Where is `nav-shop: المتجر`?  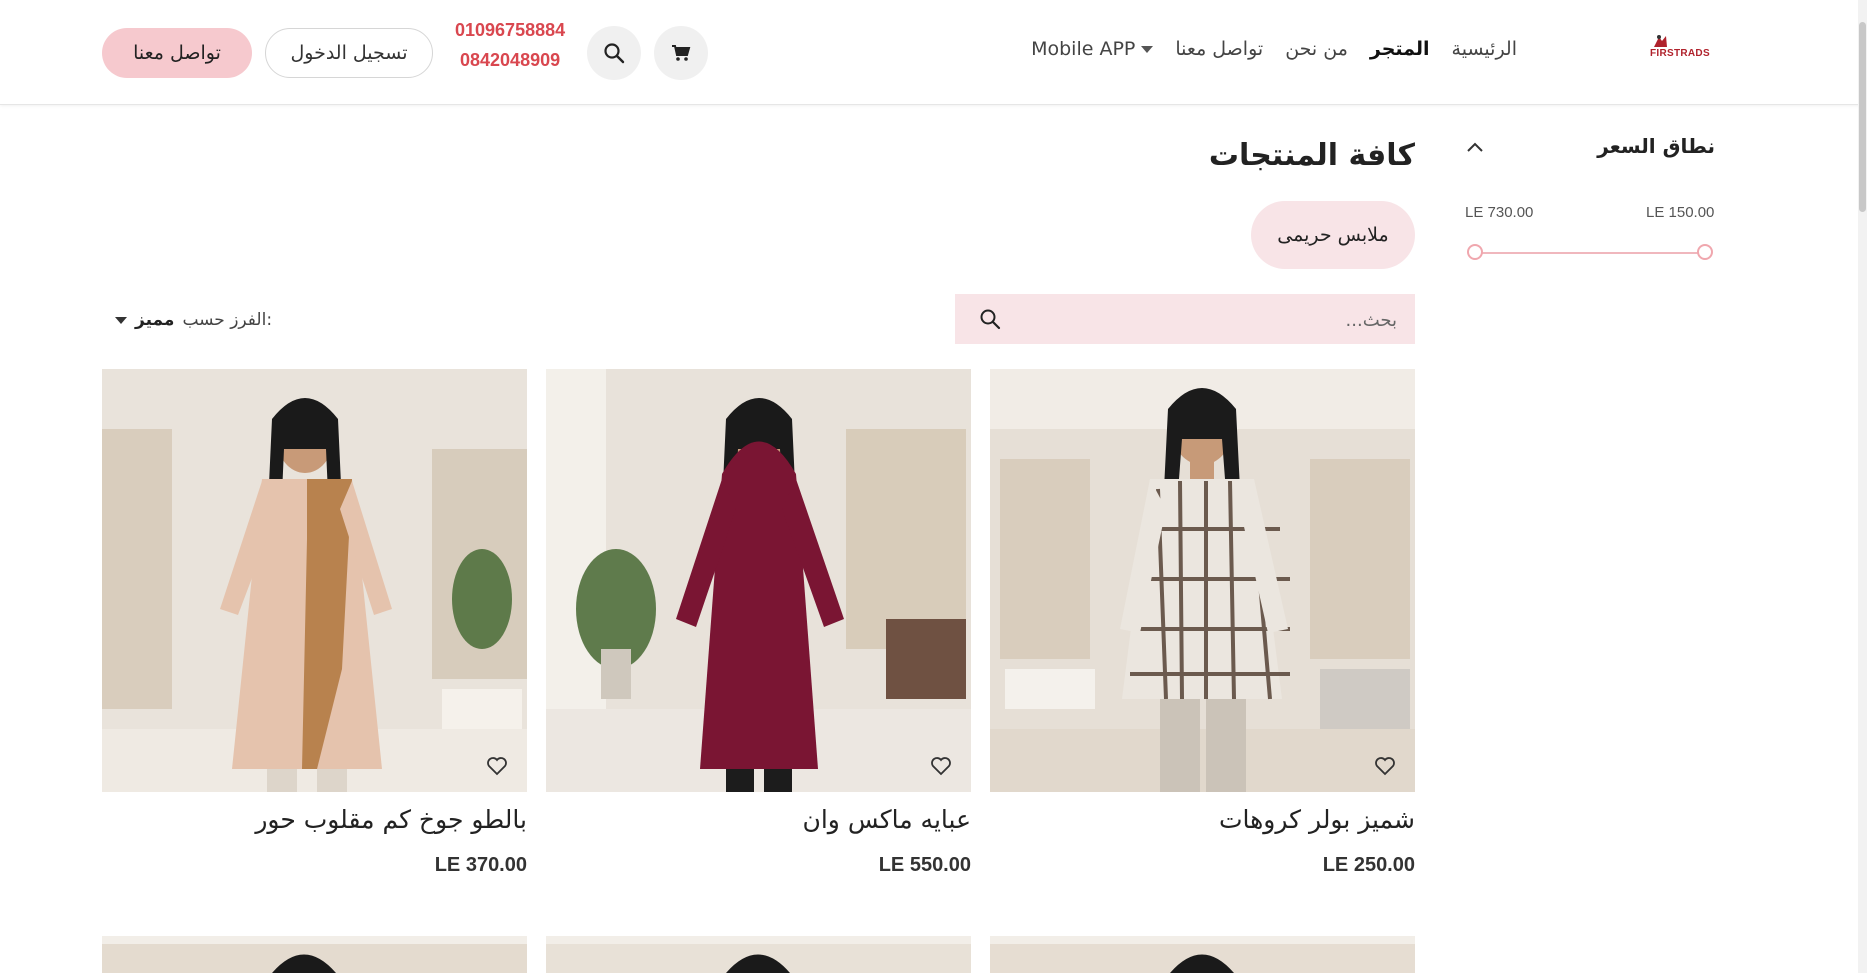
nav-shop: المتجر is located at coordinates (1400, 49).